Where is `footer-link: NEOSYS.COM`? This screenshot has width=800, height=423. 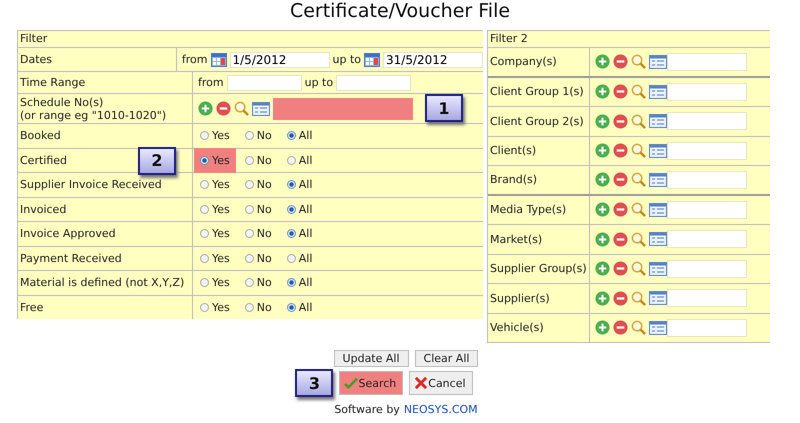 footer-link: NEOSYS.COM is located at coordinates (441, 409).